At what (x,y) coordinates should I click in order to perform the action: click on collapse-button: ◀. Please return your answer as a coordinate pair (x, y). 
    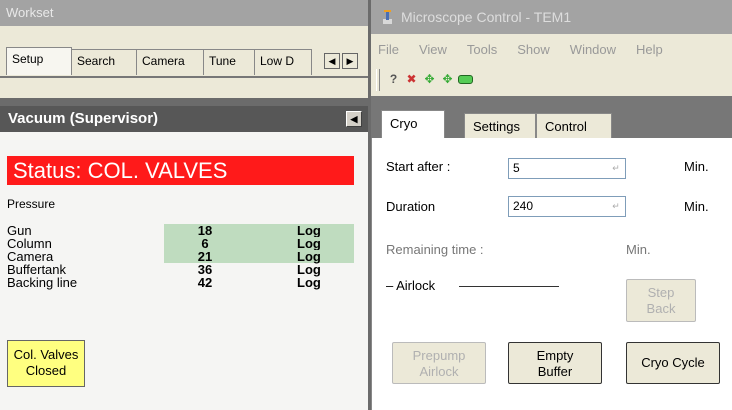
    Looking at the image, I should click on (354, 119).